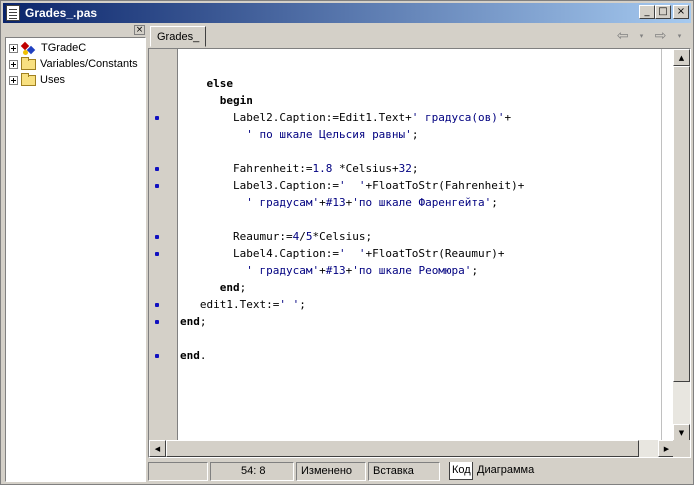 This screenshot has height=485, width=694. I want to click on tab-code: Код, so click(461, 471).